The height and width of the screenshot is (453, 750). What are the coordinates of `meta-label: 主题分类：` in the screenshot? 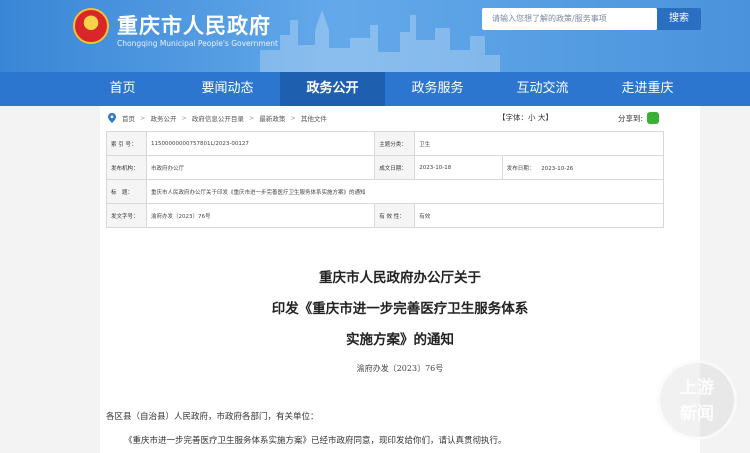 It's located at (395, 143).